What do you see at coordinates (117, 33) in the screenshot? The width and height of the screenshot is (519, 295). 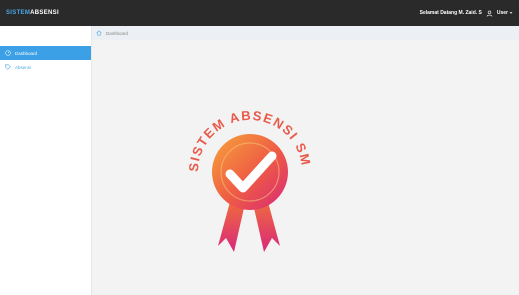 I see `breadcrumb-current: Dashboard` at bounding box center [117, 33].